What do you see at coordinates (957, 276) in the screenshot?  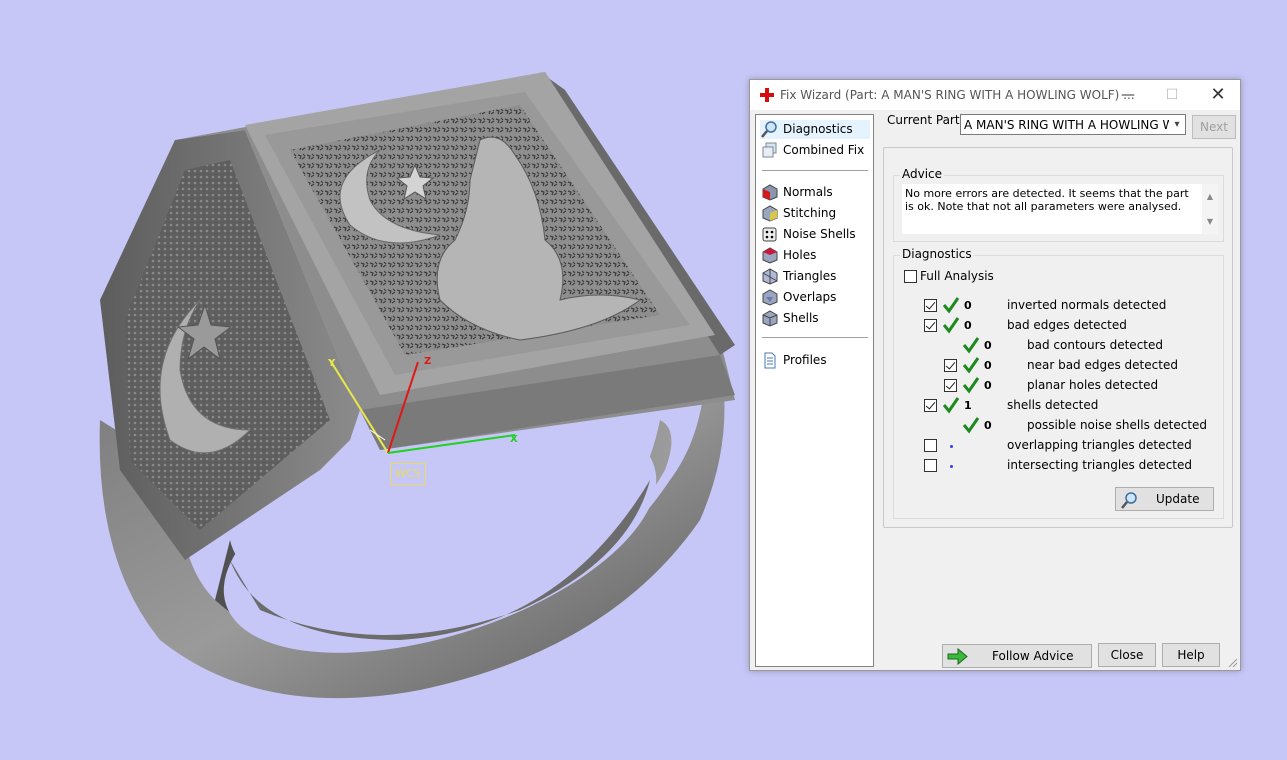 I see `full-analysis-label: Full Analysis` at bounding box center [957, 276].